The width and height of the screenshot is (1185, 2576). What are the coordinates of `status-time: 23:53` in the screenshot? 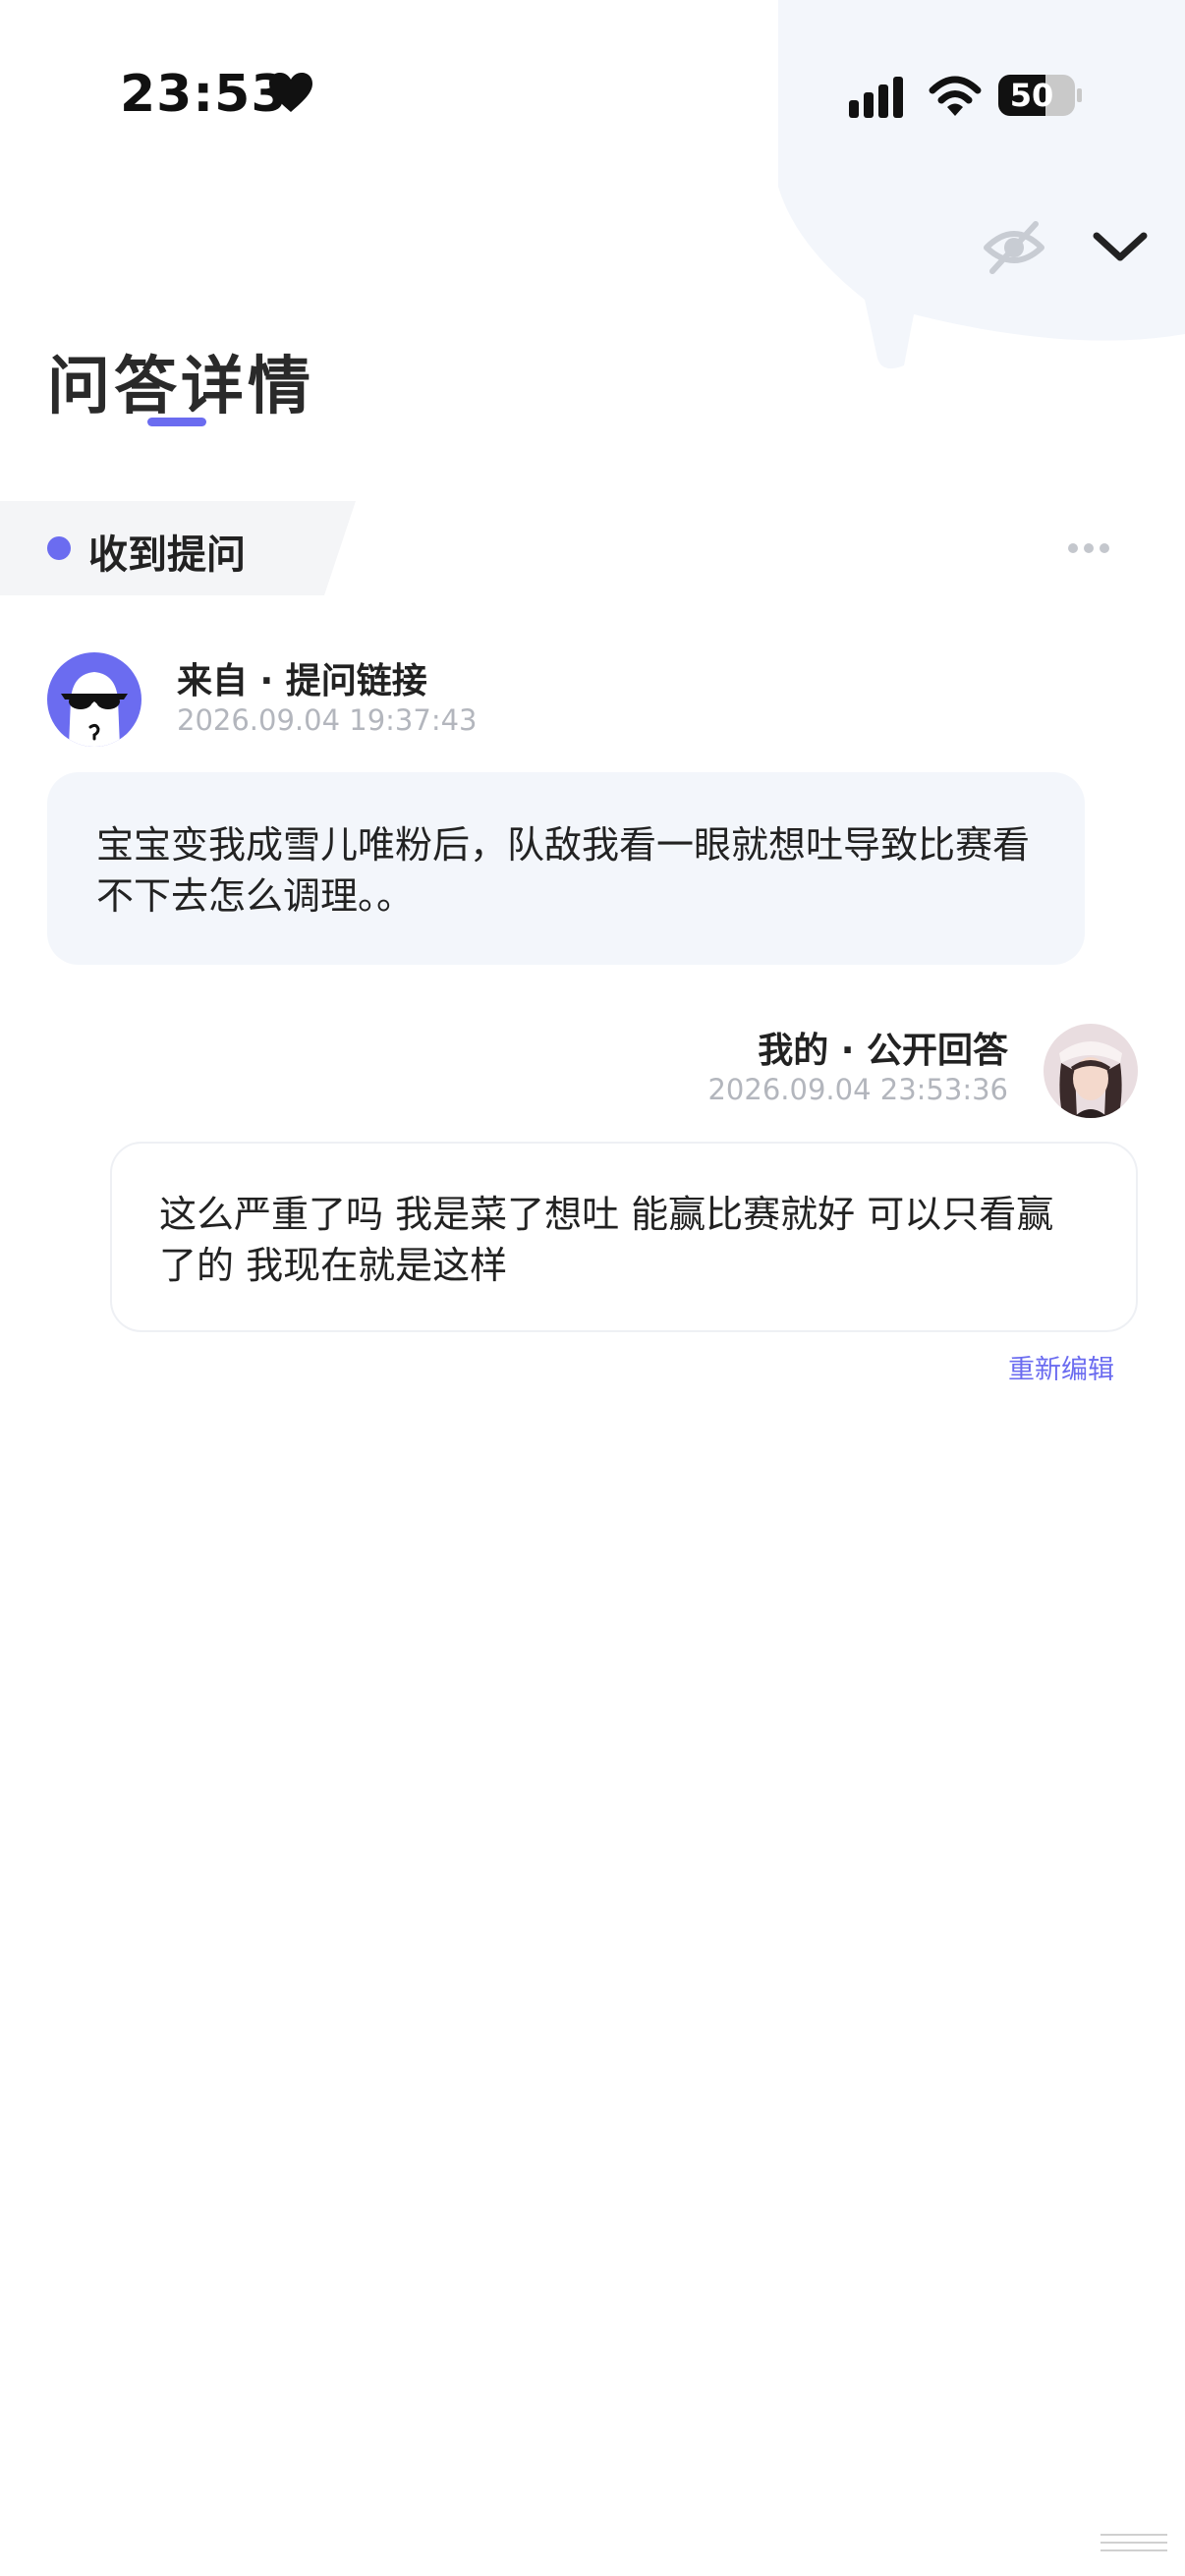 It's located at (204, 94).